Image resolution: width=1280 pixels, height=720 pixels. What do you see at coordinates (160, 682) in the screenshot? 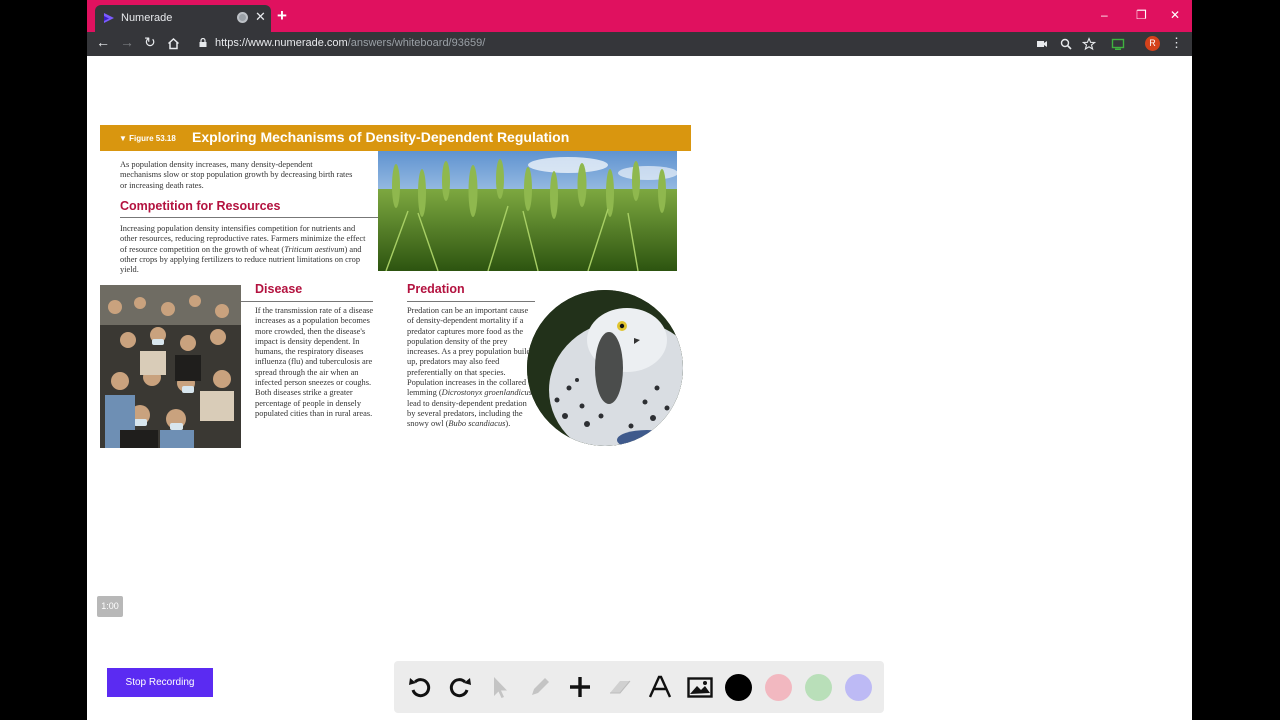
I see `stop-recording-button: Stop Recording` at bounding box center [160, 682].